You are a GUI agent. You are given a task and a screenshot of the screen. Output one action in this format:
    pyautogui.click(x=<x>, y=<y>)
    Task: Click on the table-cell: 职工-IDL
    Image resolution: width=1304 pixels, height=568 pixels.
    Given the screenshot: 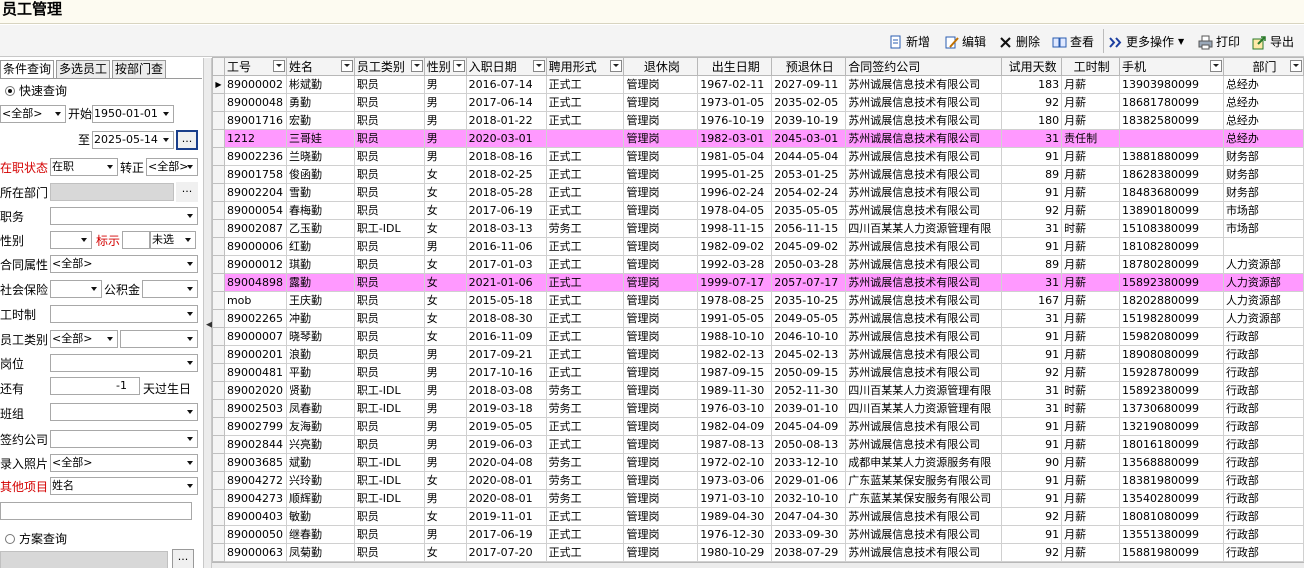 What is the action you would take?
    pyautogui.click(x=389, y=498)
    